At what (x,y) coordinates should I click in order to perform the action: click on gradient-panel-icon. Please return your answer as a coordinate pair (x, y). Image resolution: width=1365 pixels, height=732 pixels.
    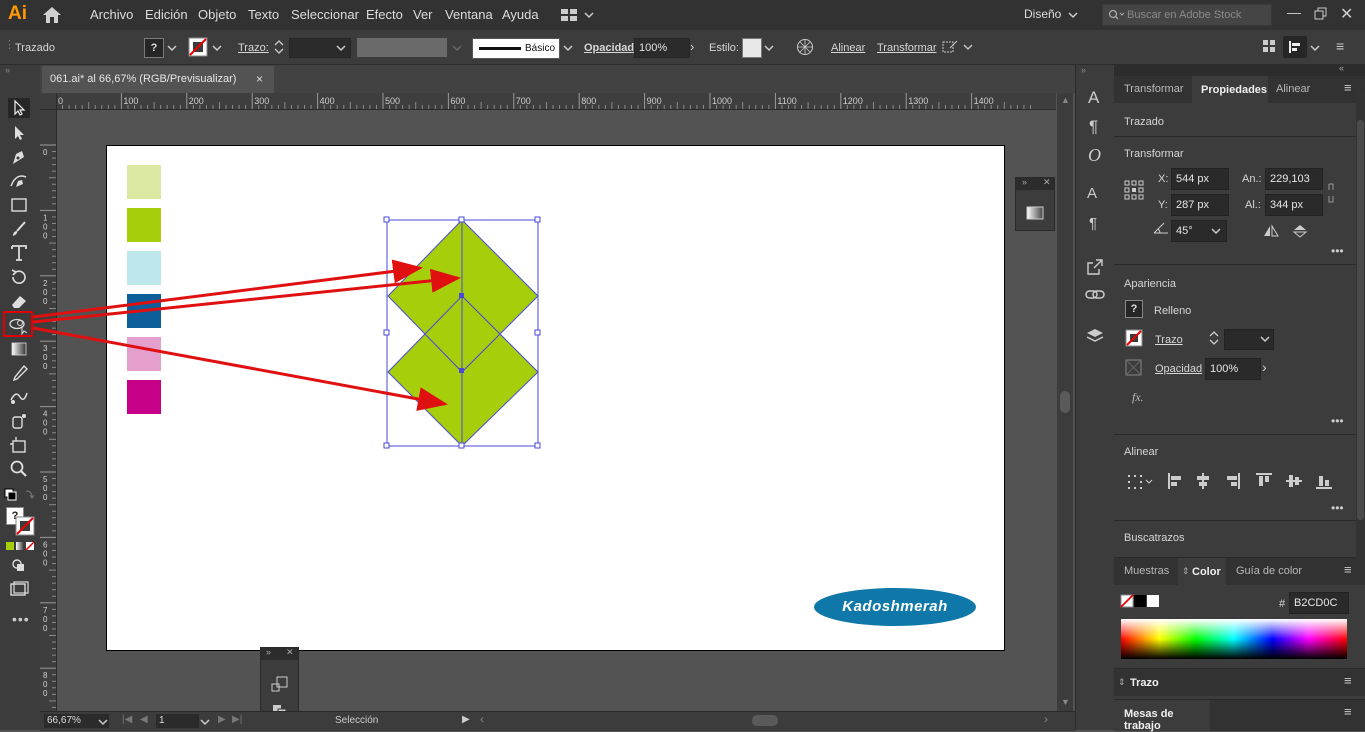
    Looking at the image, I should click on (1035, 213).